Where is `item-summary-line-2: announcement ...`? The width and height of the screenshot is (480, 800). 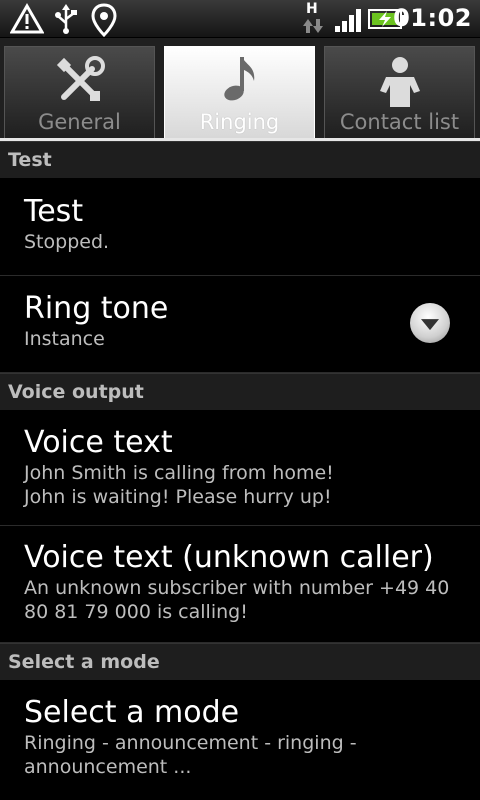
item-summary-line-2: announcement ... is located at coordinates (108, 767).